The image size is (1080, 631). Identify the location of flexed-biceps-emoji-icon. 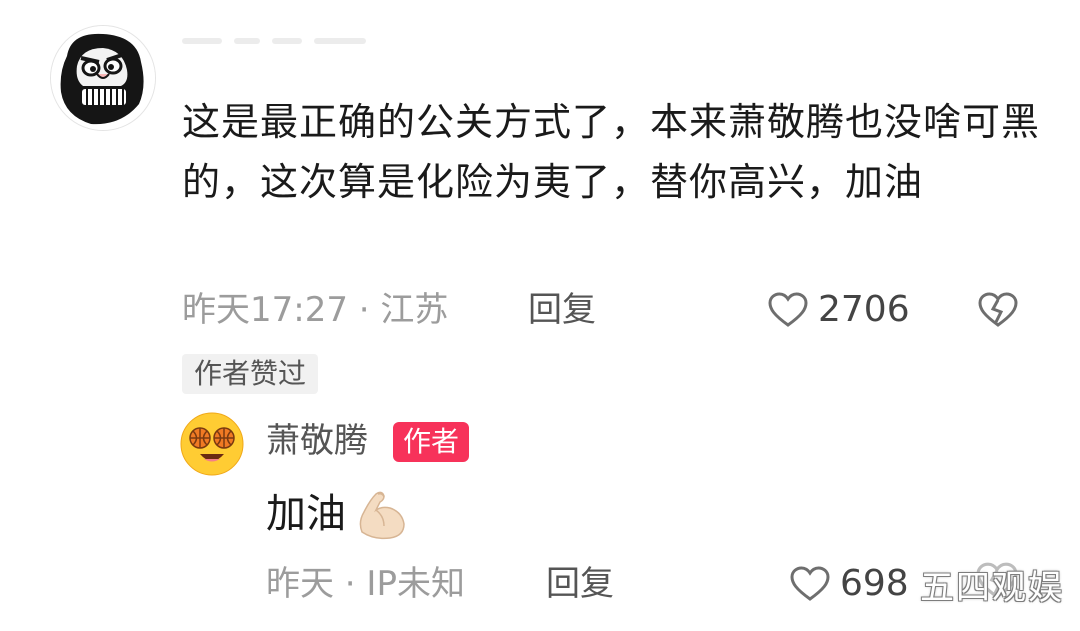
(381, 515).